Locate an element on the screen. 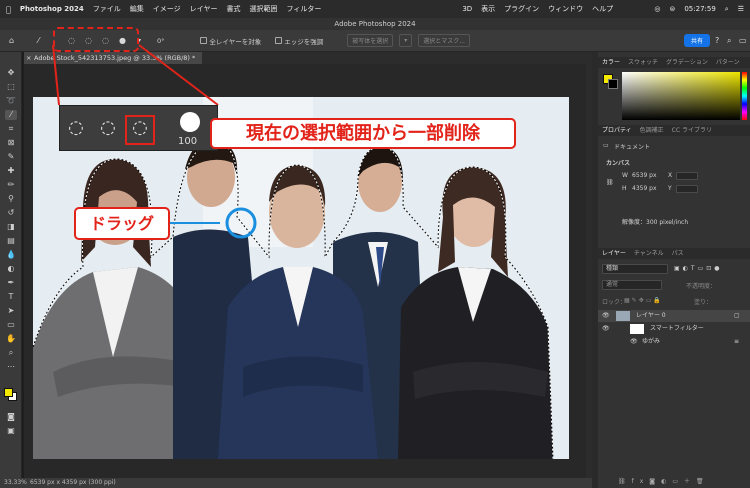  gradient-tool-icon: ▤ is located at coordinates (11, 241).